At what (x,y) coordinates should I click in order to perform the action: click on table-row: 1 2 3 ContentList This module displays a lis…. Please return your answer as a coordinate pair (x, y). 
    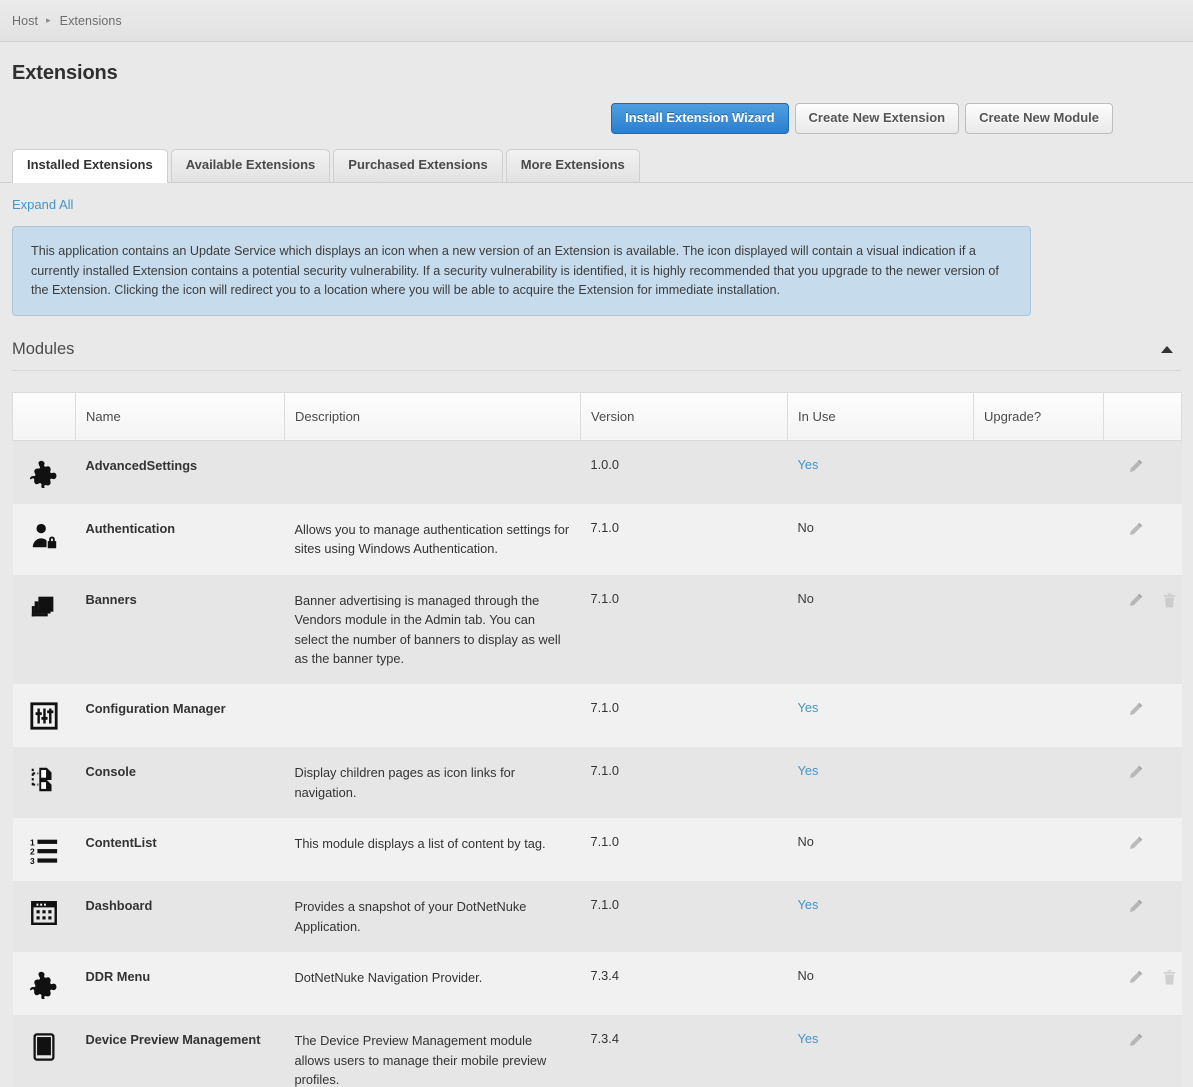
    Looking at the image, I should click on (597, 850).